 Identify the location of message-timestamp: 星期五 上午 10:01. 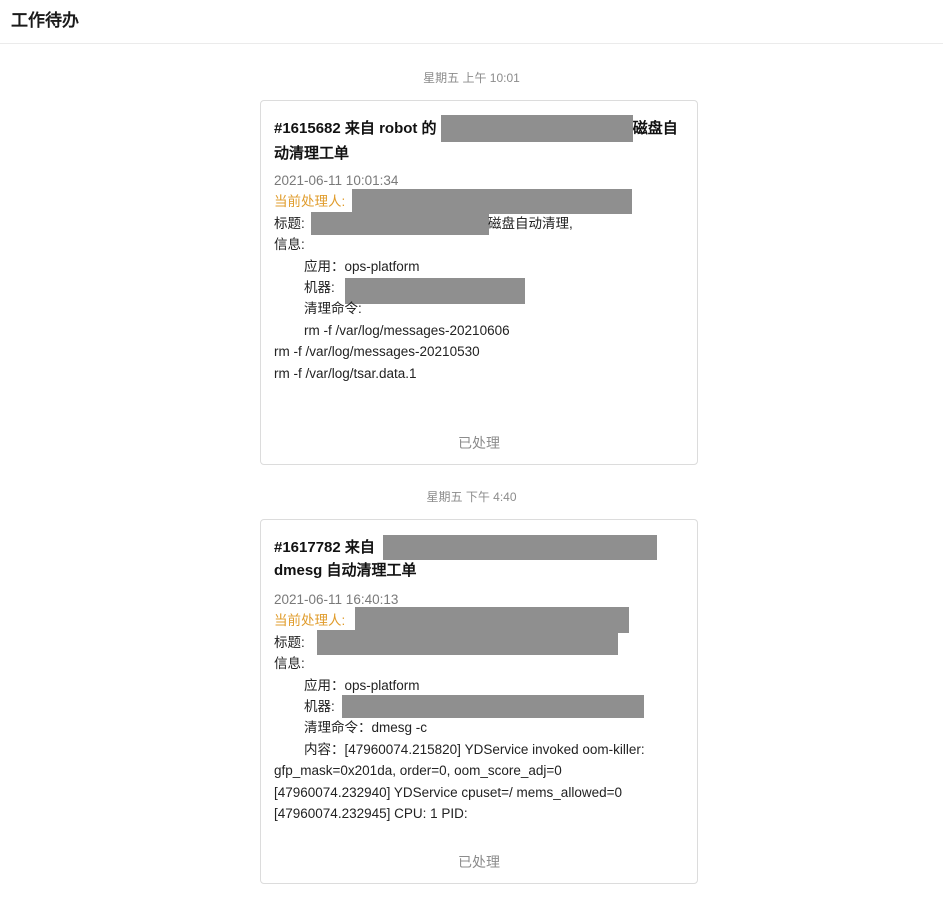
(471, 78).